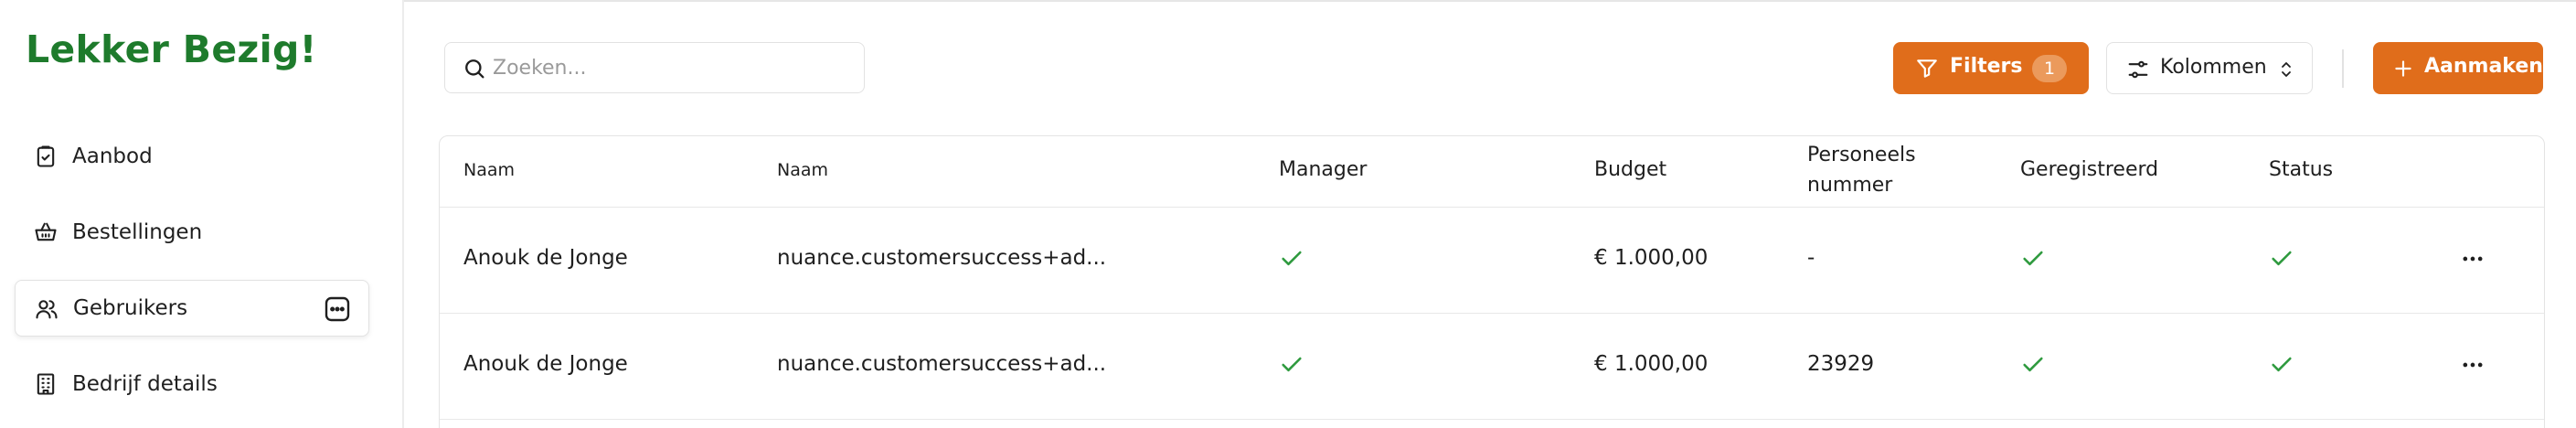 The image size is (2576, 428). Describe the element at coordinates (802, 170) in the screenshot. I see `column-header-email: Naam` at that location.